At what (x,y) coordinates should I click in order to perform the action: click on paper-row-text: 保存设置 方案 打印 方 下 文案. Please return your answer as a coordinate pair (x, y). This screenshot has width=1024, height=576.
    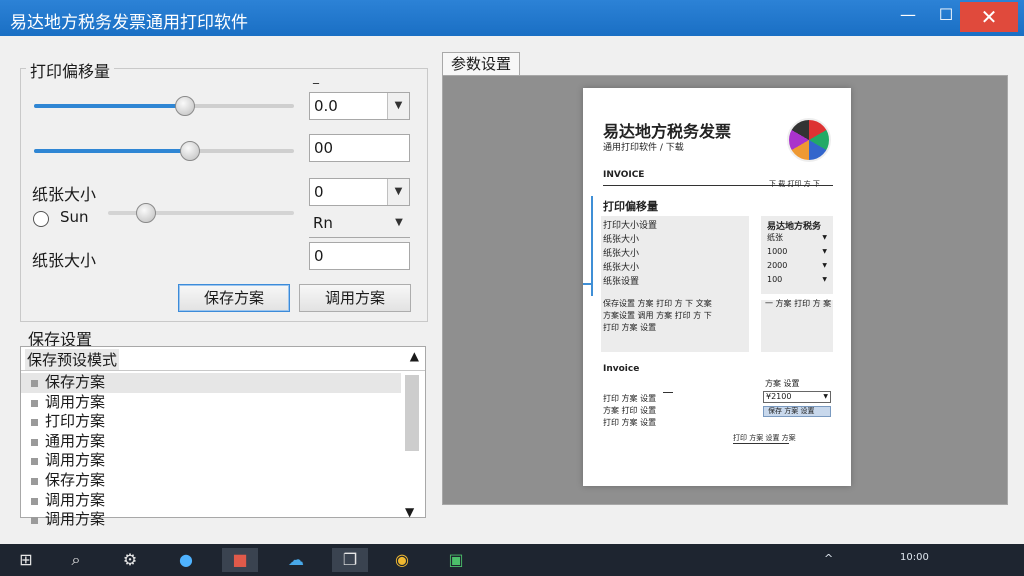
    Looking at the image, I should click on (657, 303).